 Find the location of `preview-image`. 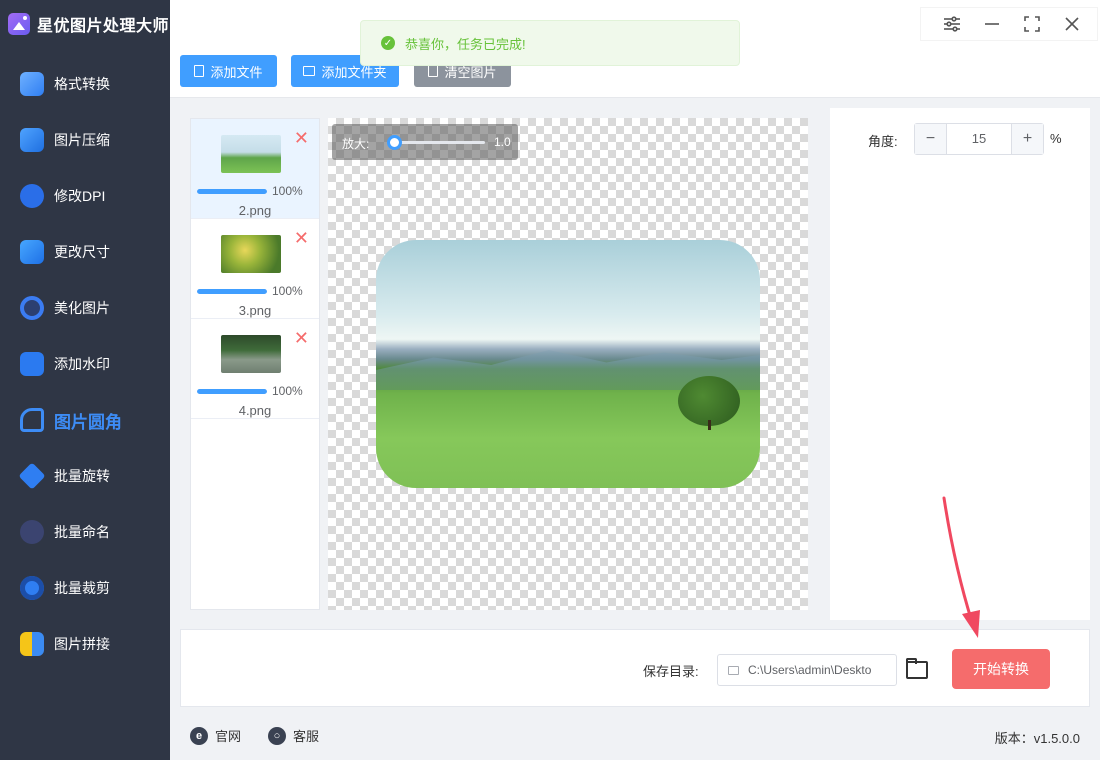

preview-image is located at coordinates (568, 364).